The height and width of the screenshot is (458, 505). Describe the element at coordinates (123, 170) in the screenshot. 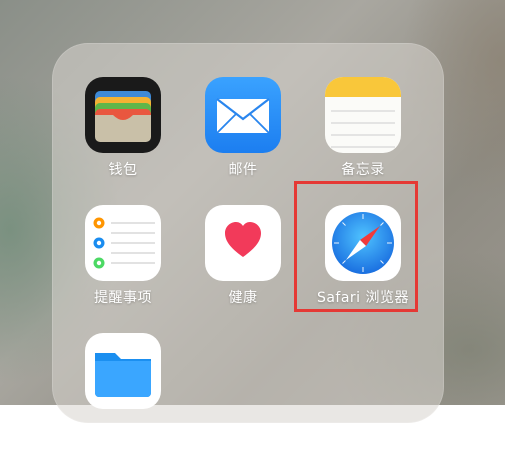

I see `app-label: 钱包` at that location.